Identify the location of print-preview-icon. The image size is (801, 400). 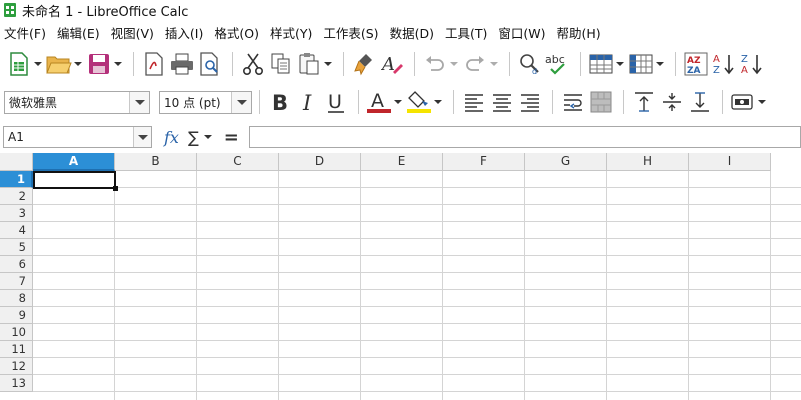
(210, 64).